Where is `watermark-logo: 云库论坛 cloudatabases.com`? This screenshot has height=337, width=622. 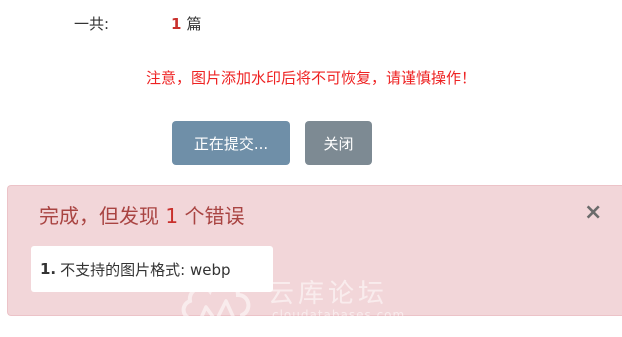 watermark-logo: 云库论坛 cloudatabases.com is located at coordinates (311, 298).